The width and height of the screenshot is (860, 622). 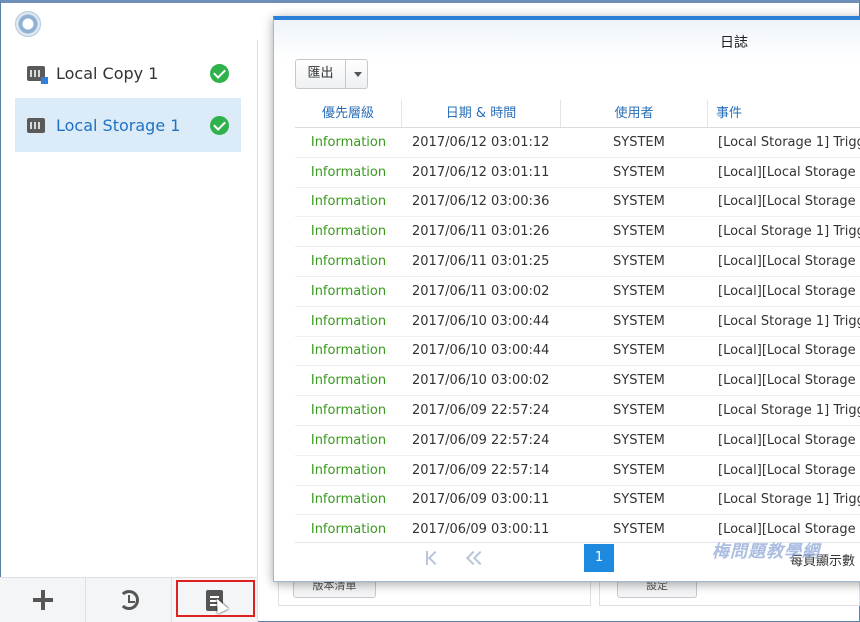 I want to click on current-page-button: 1, so click(x=599, y=558).